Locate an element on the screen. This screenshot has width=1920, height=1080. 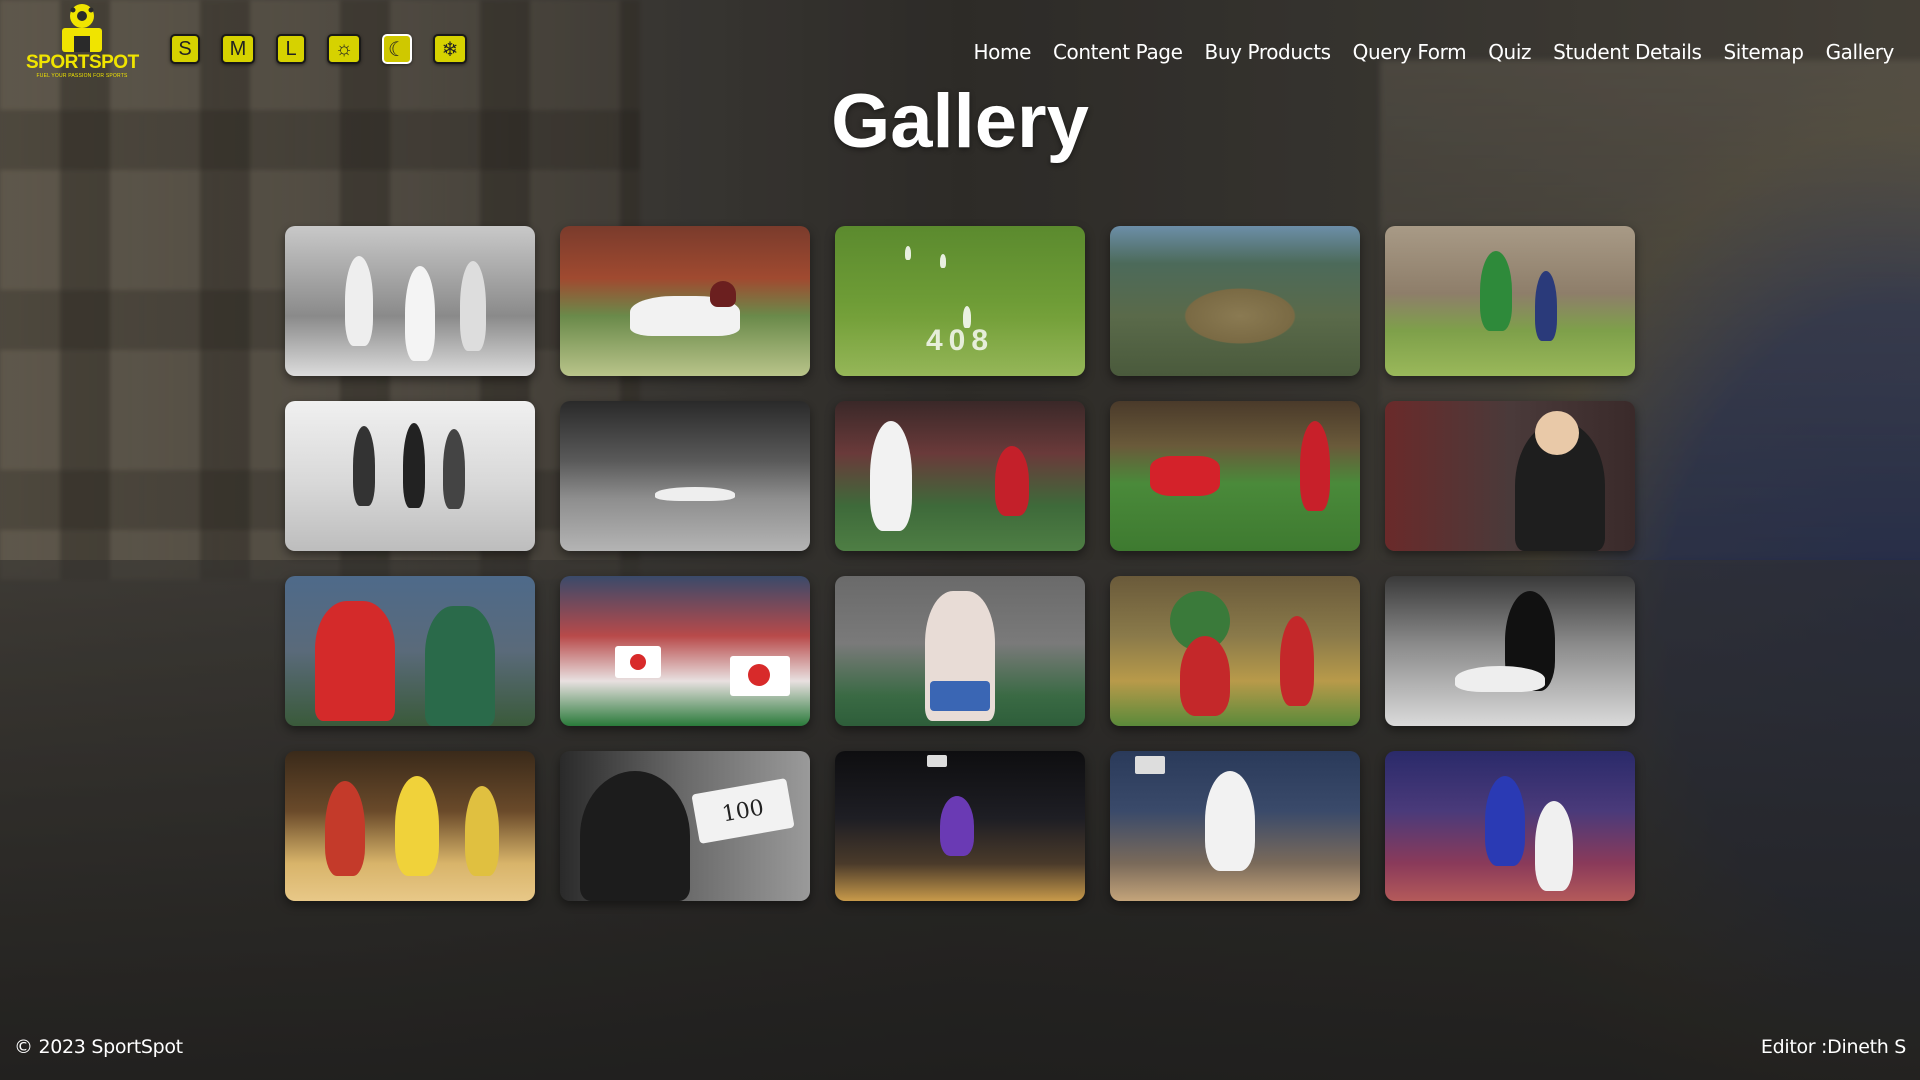
sportspot-logo: SPORTSPOT FUEL YOUR PASSION FOR SPORTS is located at coordinates (82, 42).